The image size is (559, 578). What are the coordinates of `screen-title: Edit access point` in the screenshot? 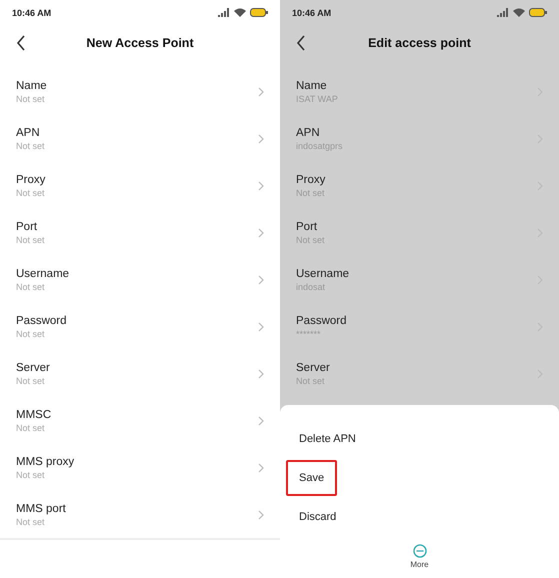 It's located at (419, 43).